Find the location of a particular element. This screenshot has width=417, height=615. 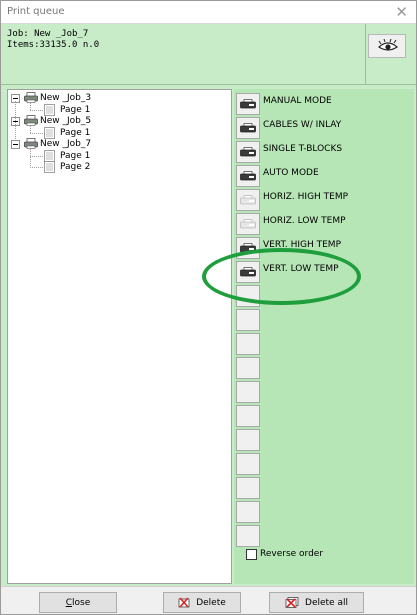

mode-label: VERT. LOW TEMP is located at coordinates (301, 269).